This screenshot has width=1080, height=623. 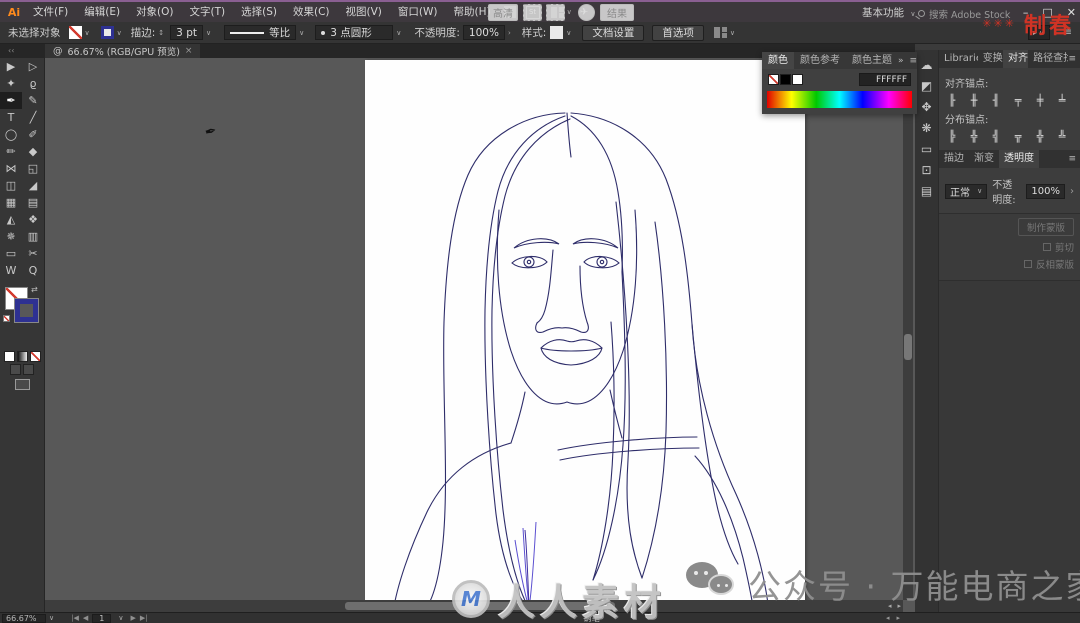 I want to click on tab-pathfinder: 路径查找, so click(x=1048, y=59).